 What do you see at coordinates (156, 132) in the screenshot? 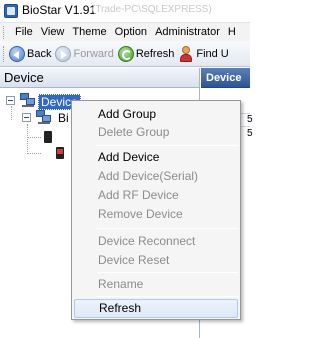
I see `menu-item-delete-group: Delete Group` at bounding box center [156, 132].